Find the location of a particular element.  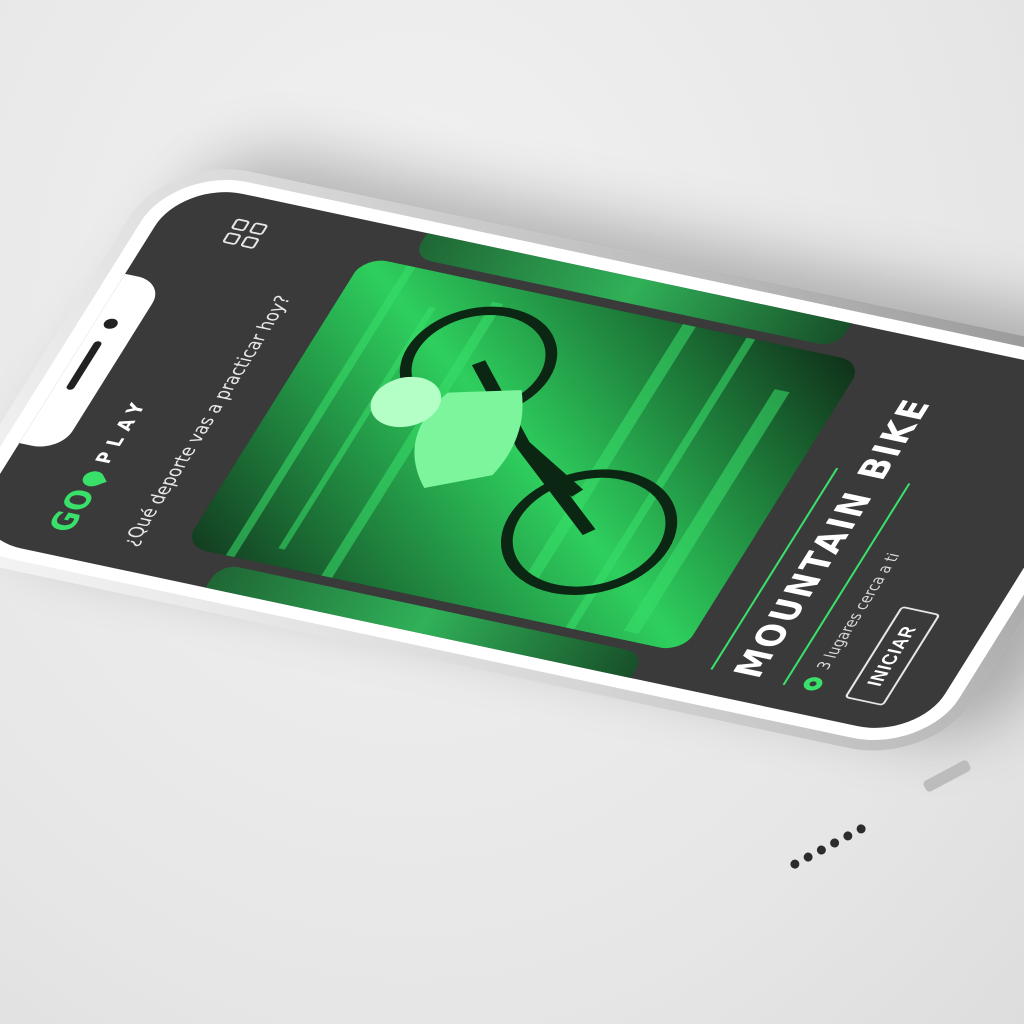

logo-play-text: PLAY is located at coordinates (123, 430).